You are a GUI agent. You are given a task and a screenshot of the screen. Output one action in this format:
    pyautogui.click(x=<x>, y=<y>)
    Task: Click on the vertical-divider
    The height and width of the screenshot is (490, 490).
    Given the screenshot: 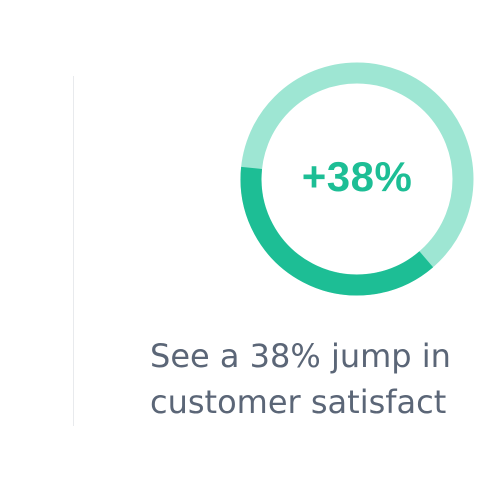 What is the action you would take?
    pyautogui.click(x=73, y=251)
    